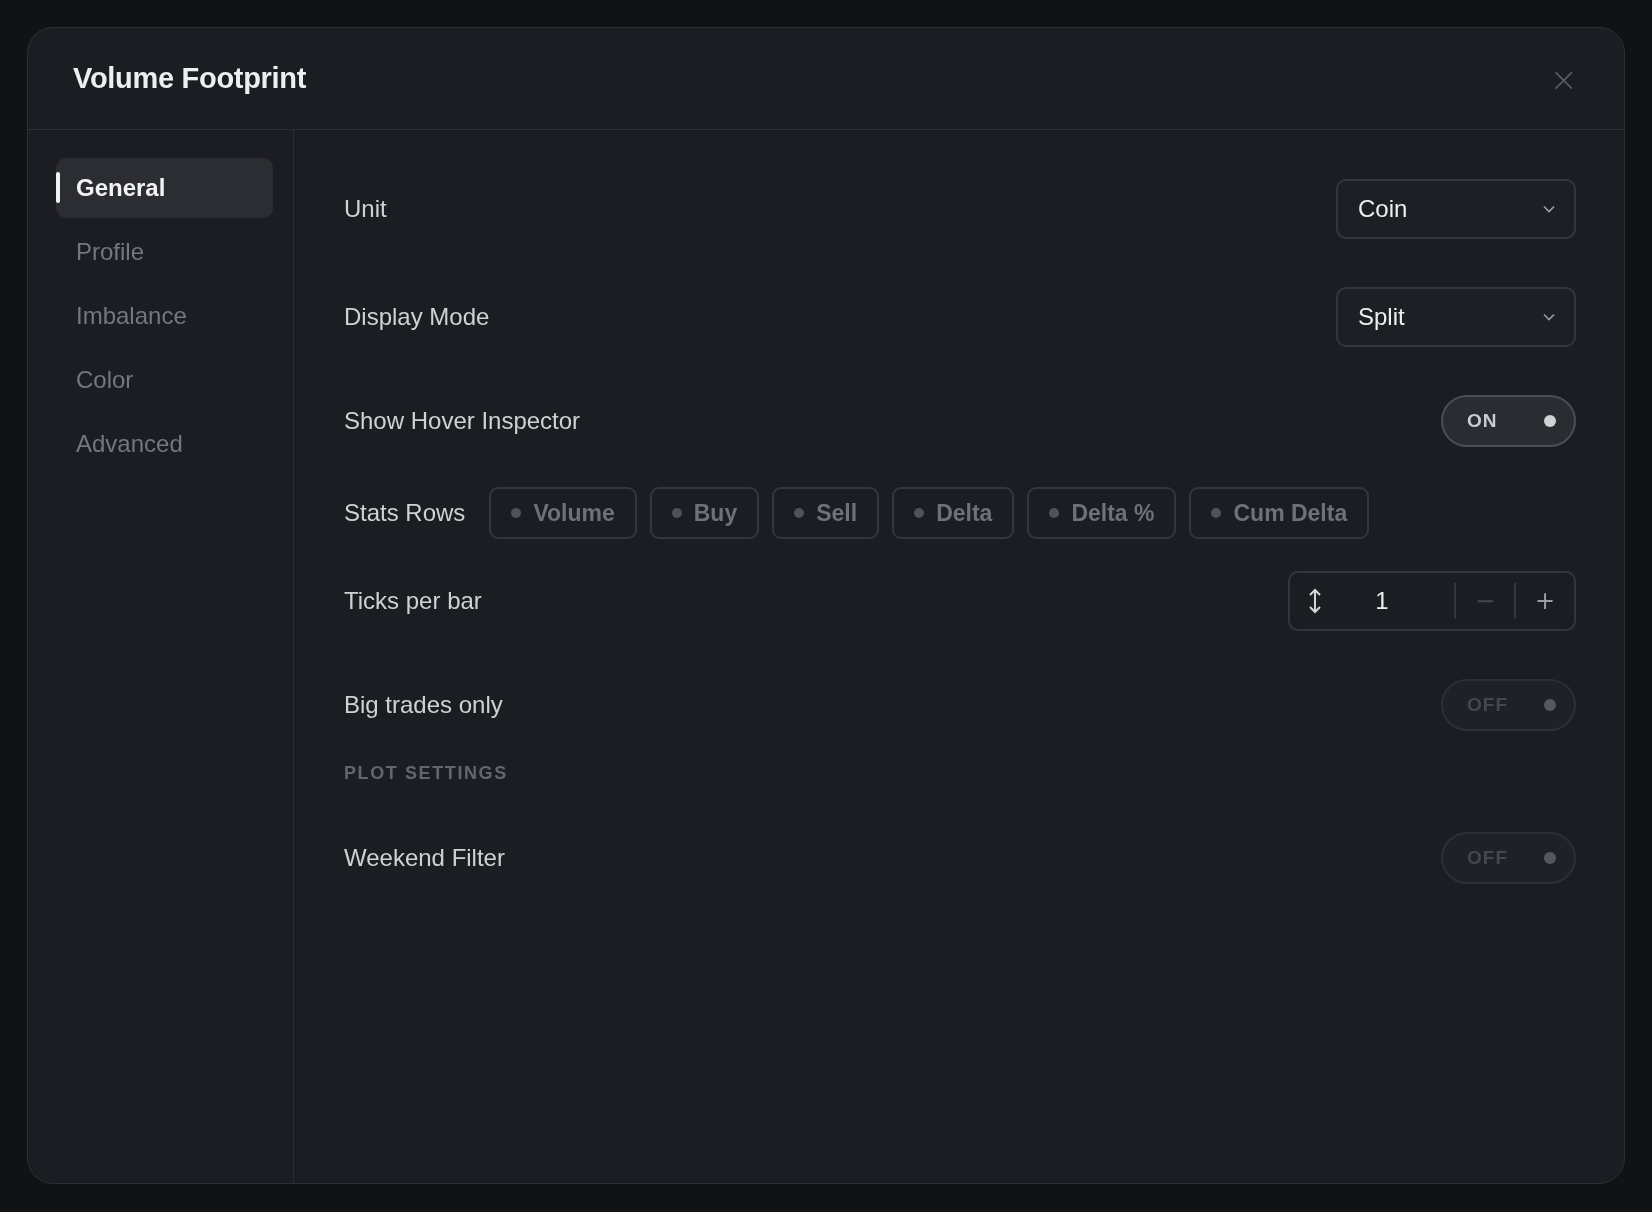  I want to click on dropdown: Split, so click(1456, 317).